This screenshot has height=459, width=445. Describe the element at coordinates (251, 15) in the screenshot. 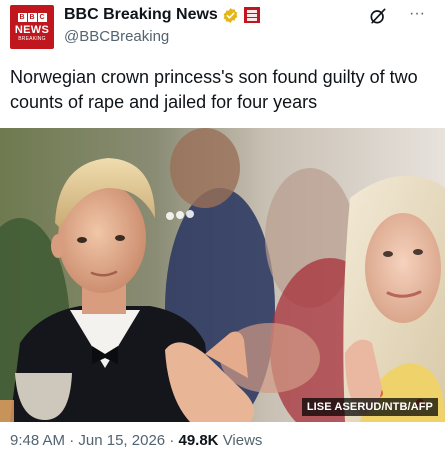

I see `bbc-affiliate-icon` at that location.